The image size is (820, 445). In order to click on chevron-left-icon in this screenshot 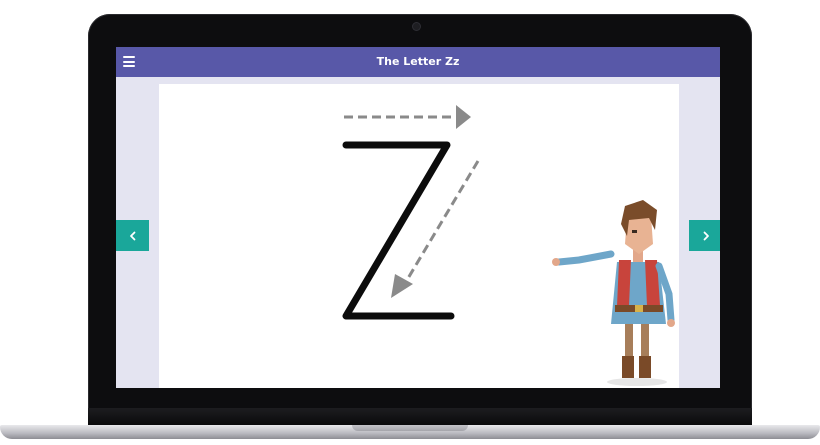, I will do `click(132, 235)`.